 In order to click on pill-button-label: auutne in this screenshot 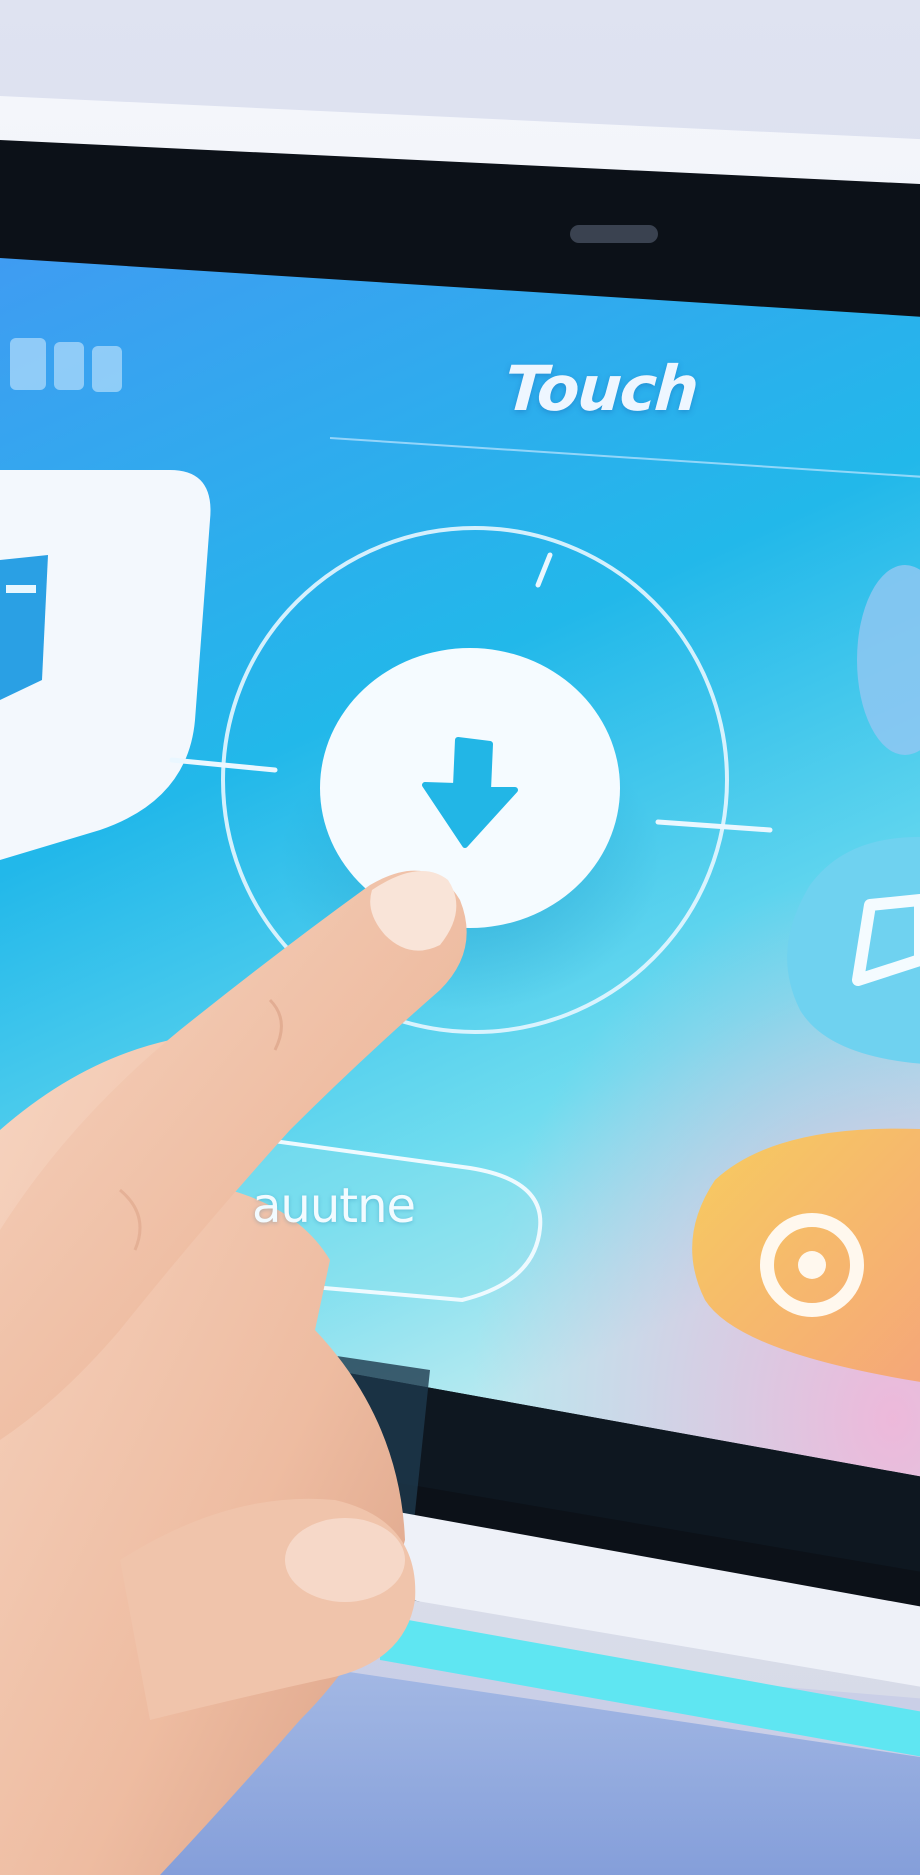, I will do `click(334, 1206)`.